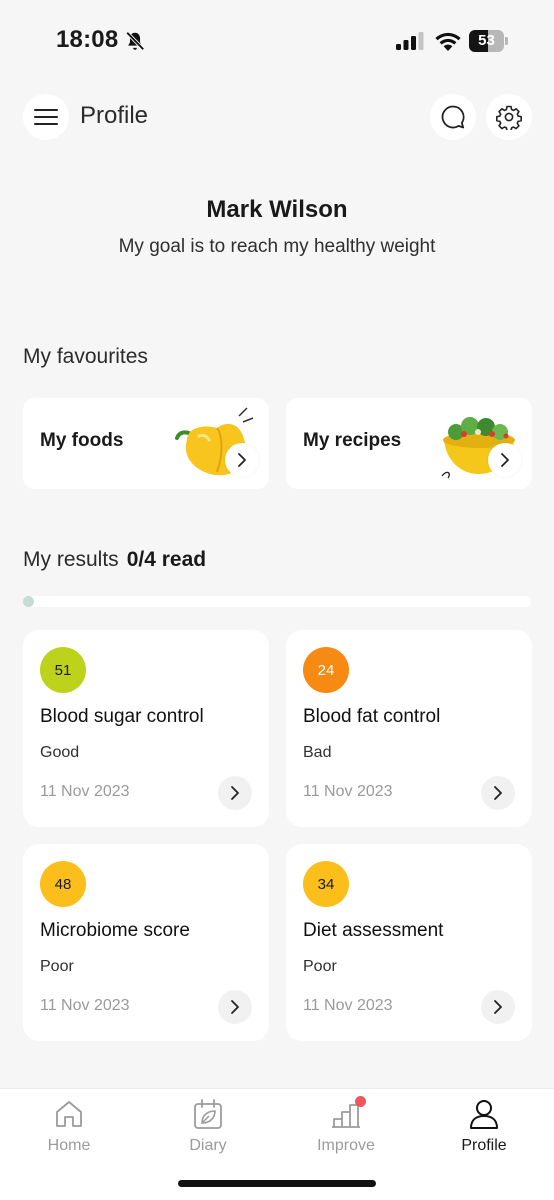 The image size is (554, 1200). Describe the element at coordinates (208, 1145) in the screenshot. I see `nav-label-diary: Diary` at that location.